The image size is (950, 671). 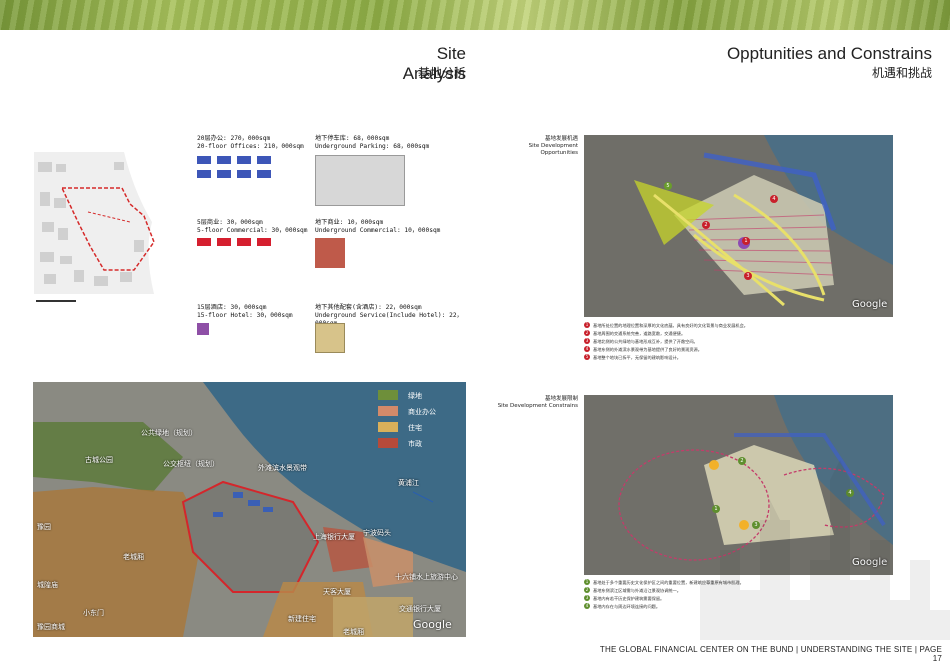 I want to click on top-decorative-band, so click(x=475, y=15).